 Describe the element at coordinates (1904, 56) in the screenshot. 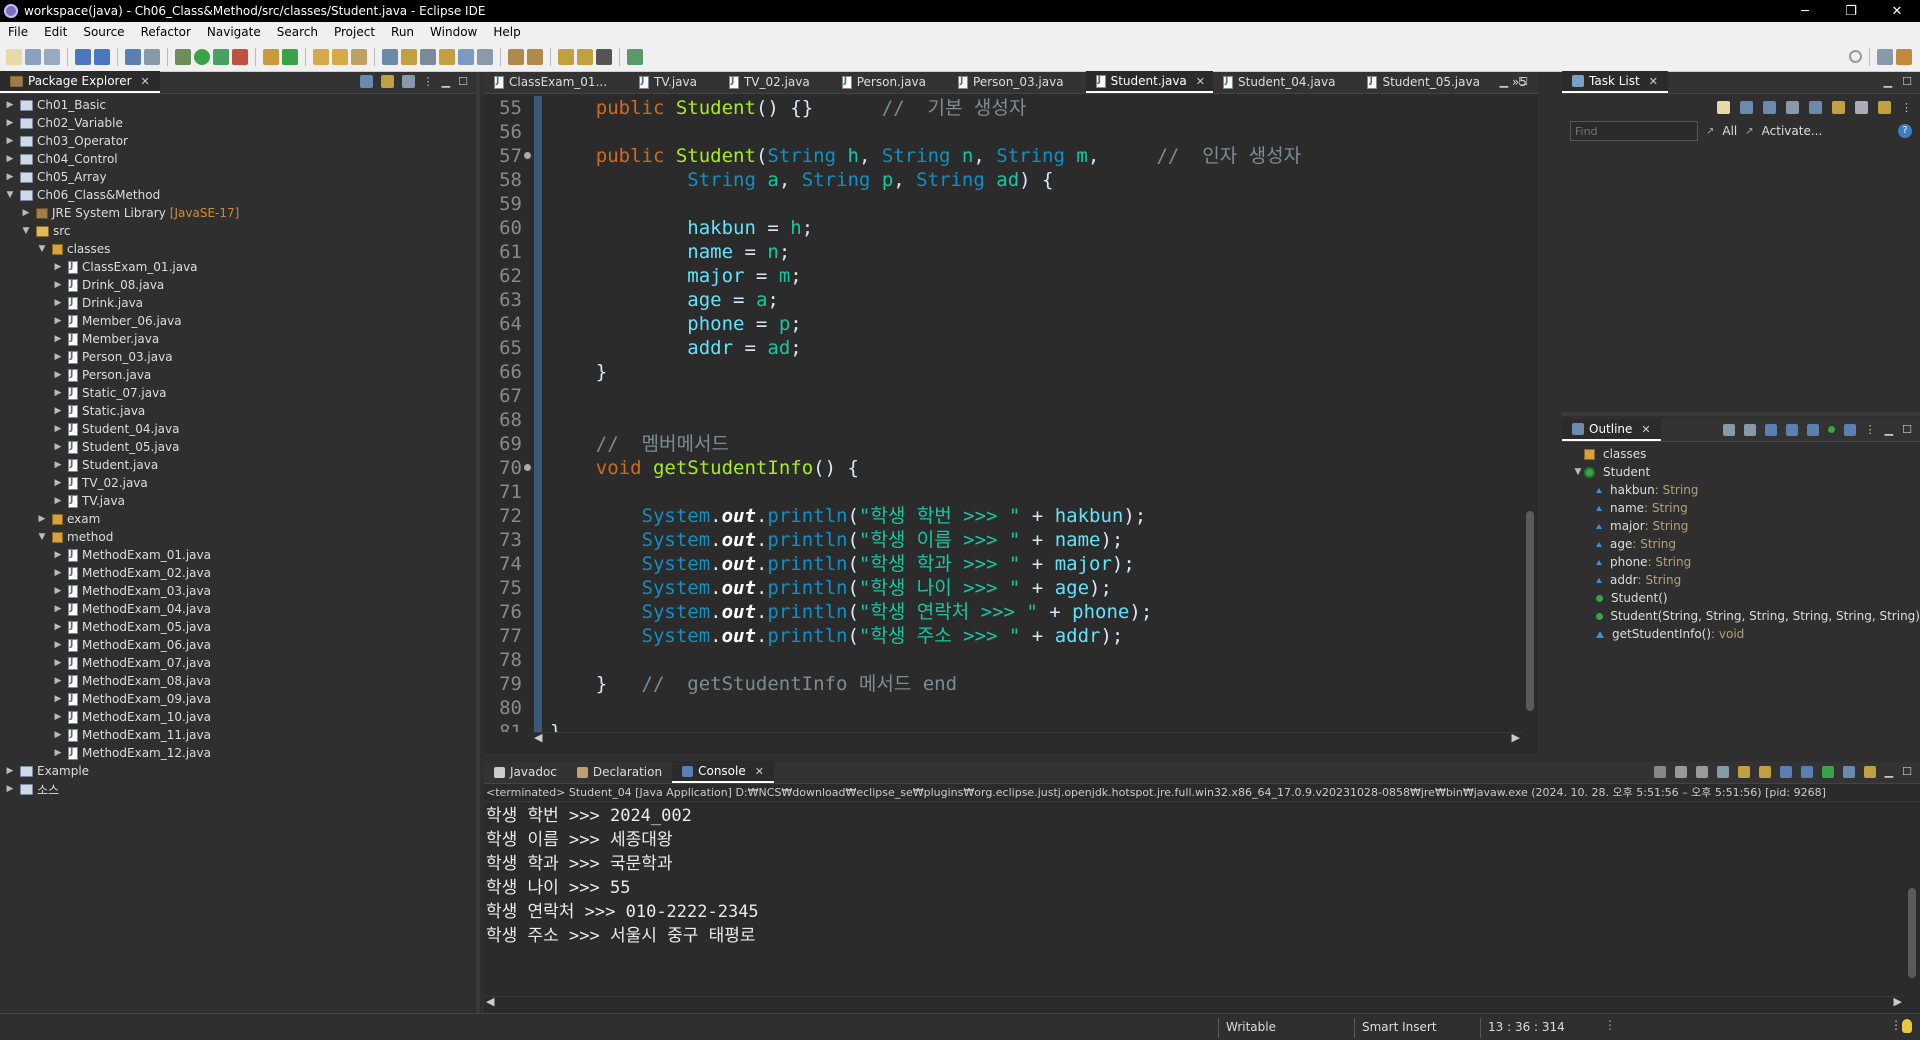

I see `java-perspective-icon` at that location.